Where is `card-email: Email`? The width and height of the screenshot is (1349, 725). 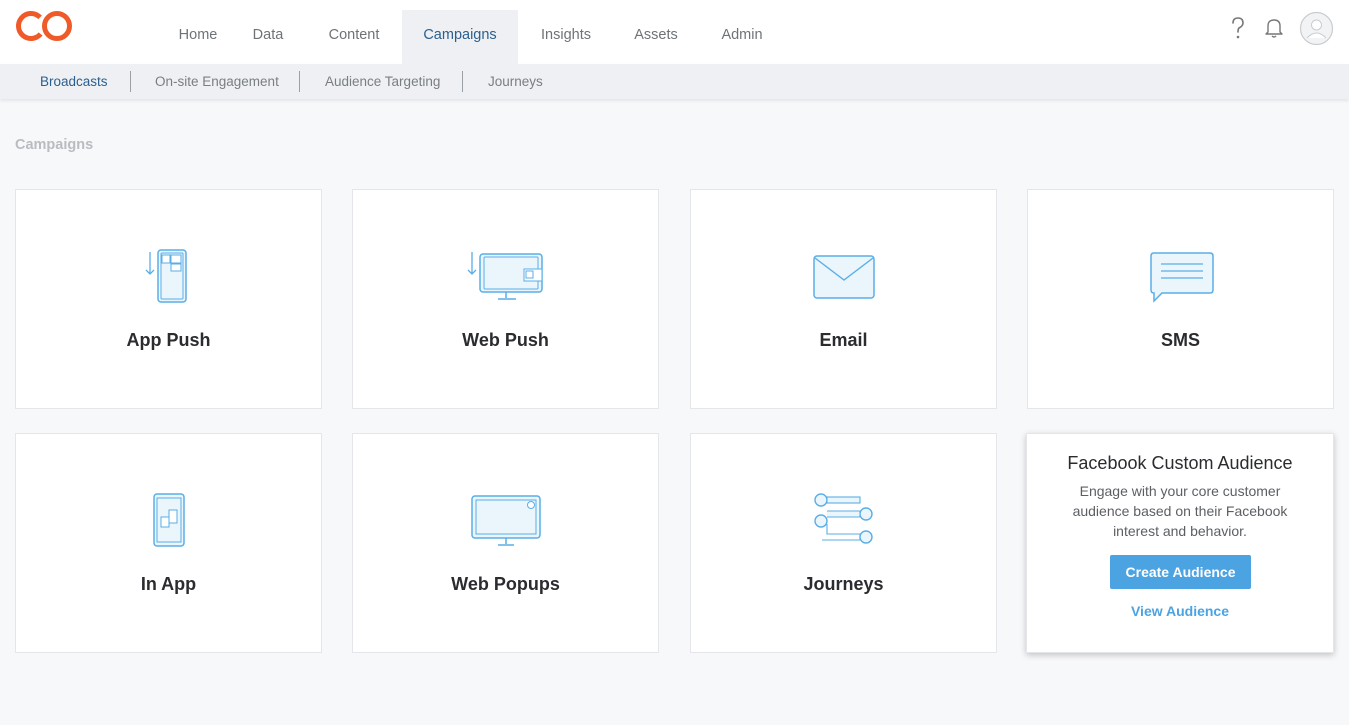
card-email: Email is located at coordinates (843, 299).